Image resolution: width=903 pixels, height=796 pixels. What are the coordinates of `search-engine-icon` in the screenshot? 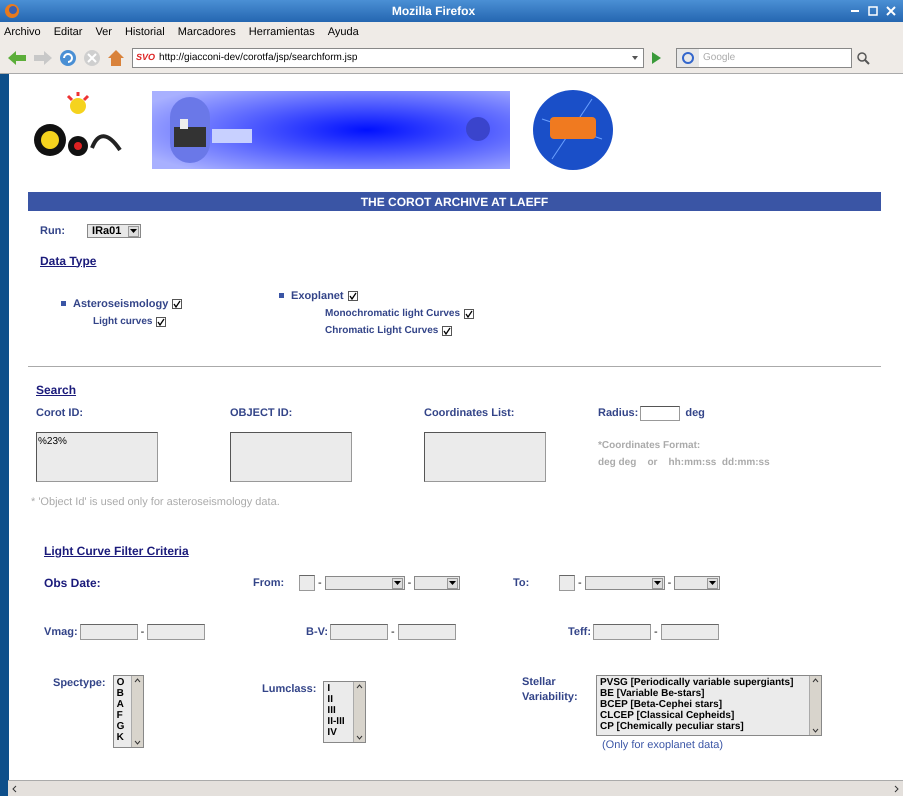 It's located at (688, 57).